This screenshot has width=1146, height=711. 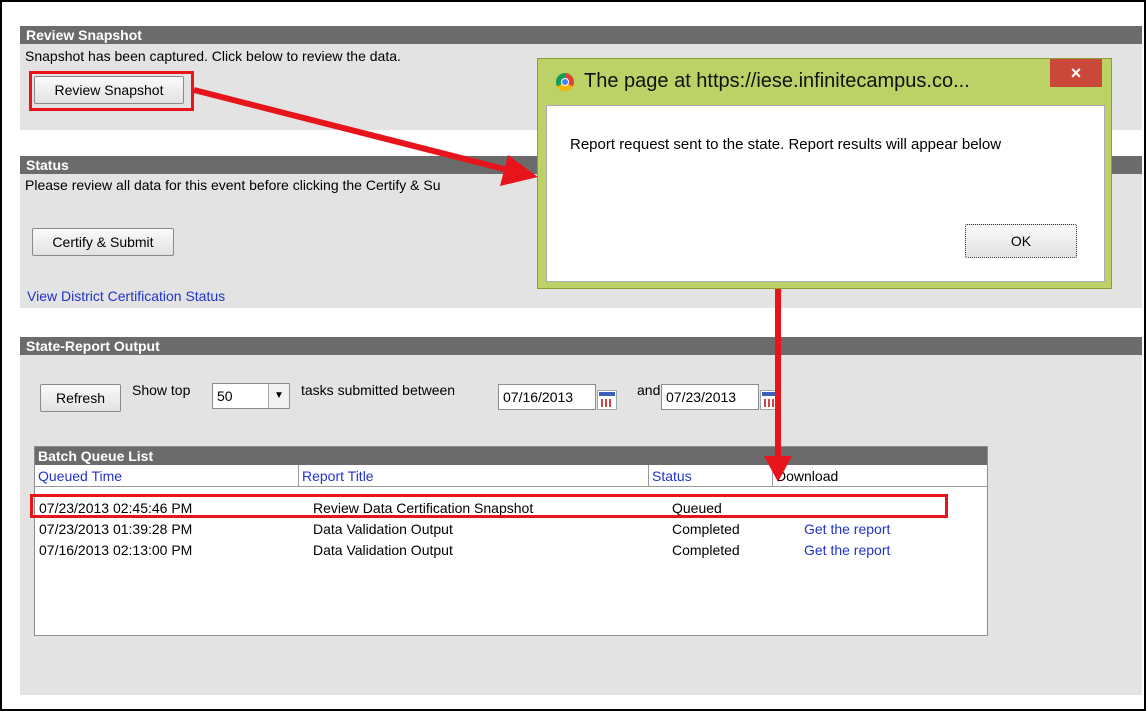 What do you see at coordinates (474, 476) in the screenshot?
I see `column-report-title: Report Title` at bounding box center [474, 476].